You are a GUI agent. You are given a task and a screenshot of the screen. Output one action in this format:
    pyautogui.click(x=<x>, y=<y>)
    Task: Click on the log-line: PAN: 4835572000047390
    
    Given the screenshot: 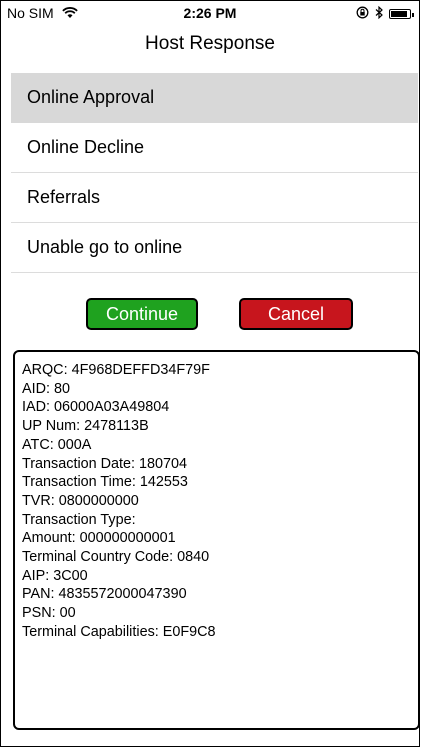 What is the action you would take?
    pyautogui.click(x=104, y=594)
    